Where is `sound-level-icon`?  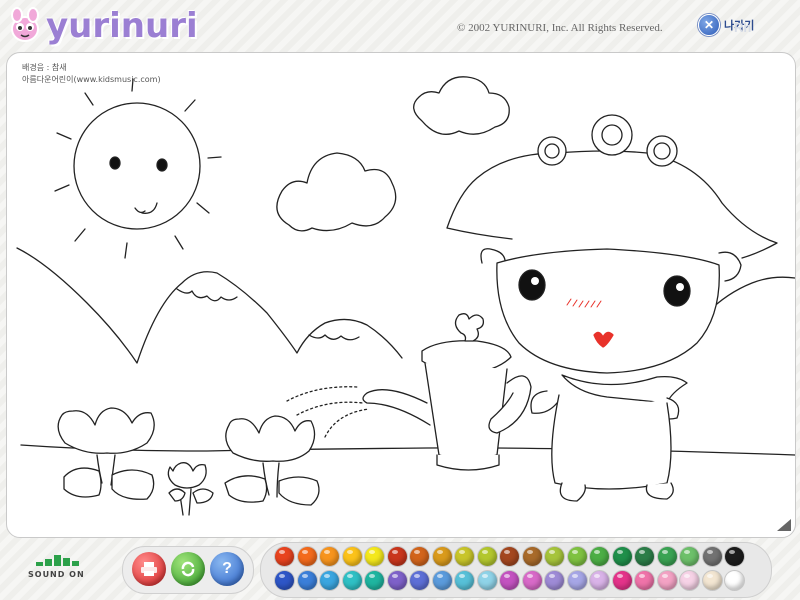
sound-level-icon is located at coordinates (67, 559).